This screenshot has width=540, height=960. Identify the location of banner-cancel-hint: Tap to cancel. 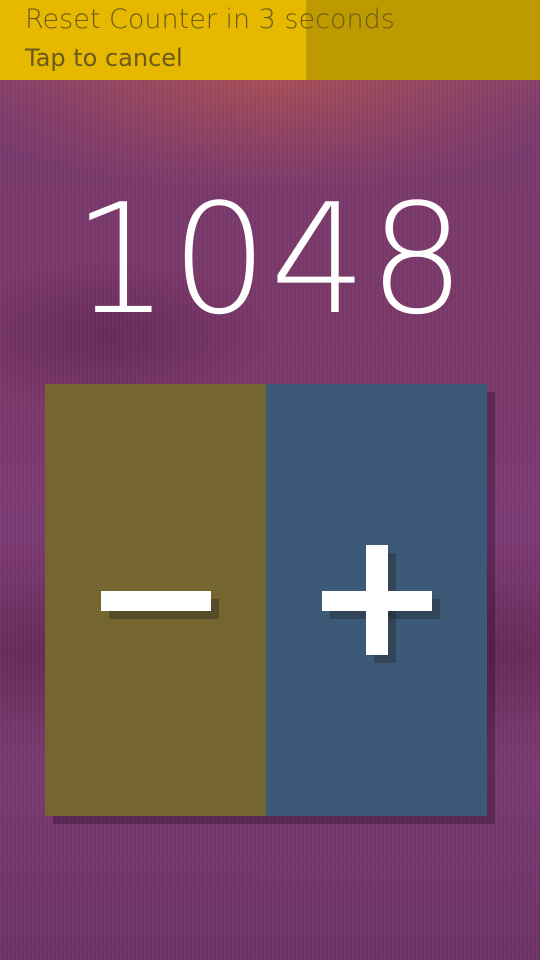
(104, 58).